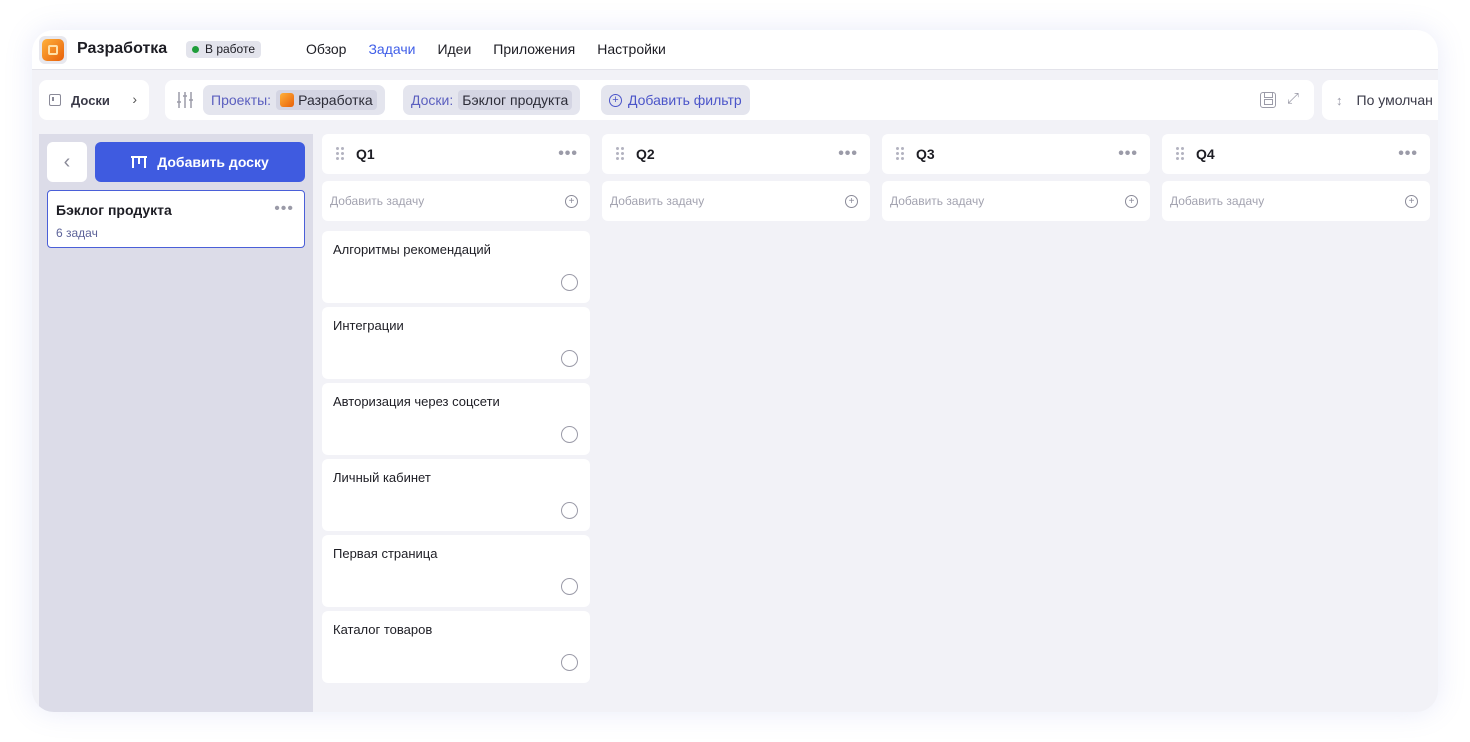  What do you see at coordinates (55, 100) in the screenshot?
I see `board-icon` at bounding box center [55, 100].